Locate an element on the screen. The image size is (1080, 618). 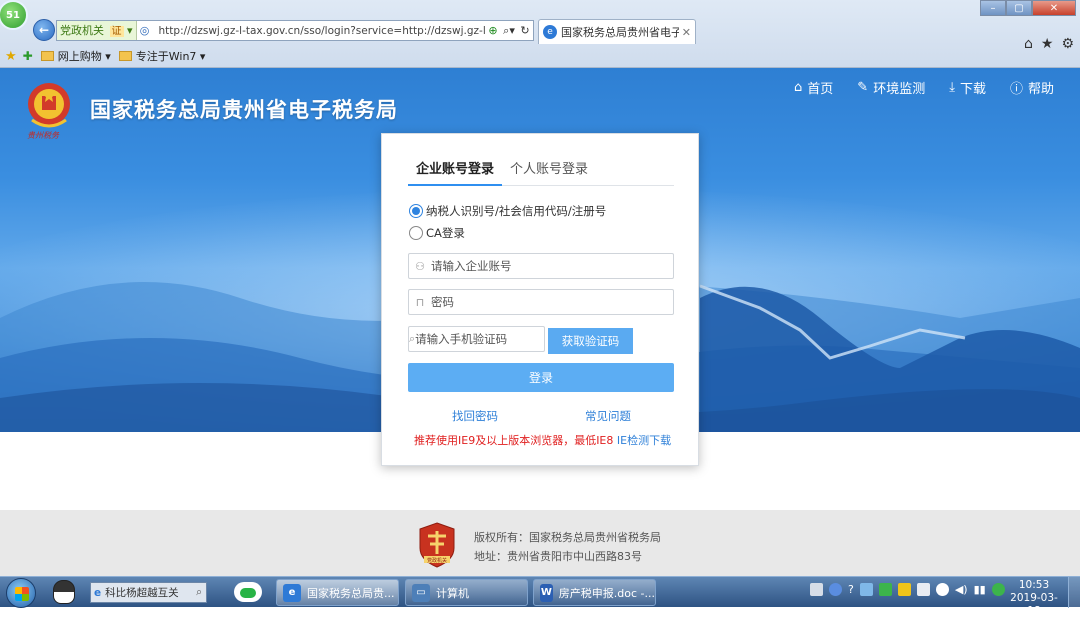
tray-app-icon is located at coordinates (866, 589).